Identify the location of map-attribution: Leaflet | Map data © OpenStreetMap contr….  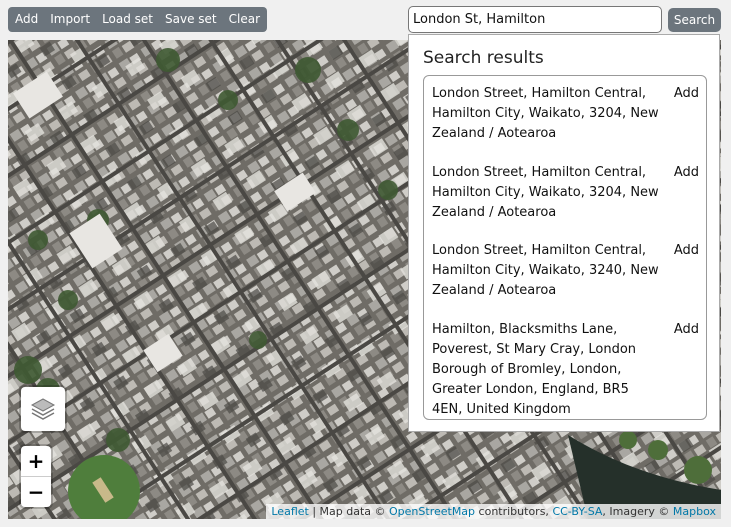
(493, 511).